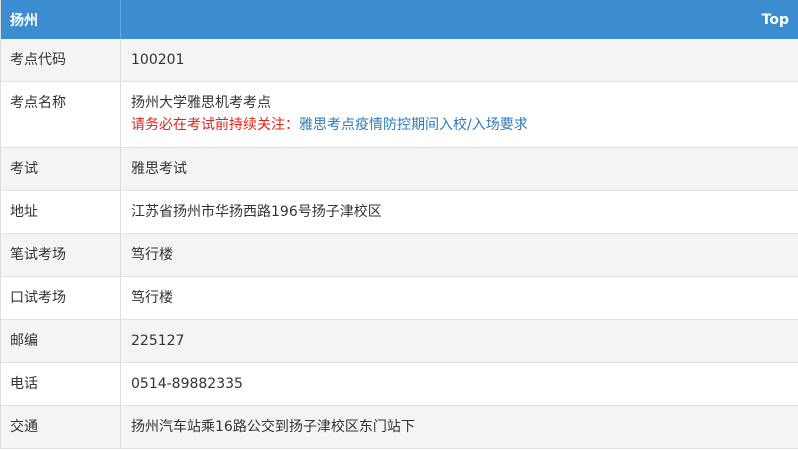  I want to click on table-row: 邮编 225127, so click(399, 341).